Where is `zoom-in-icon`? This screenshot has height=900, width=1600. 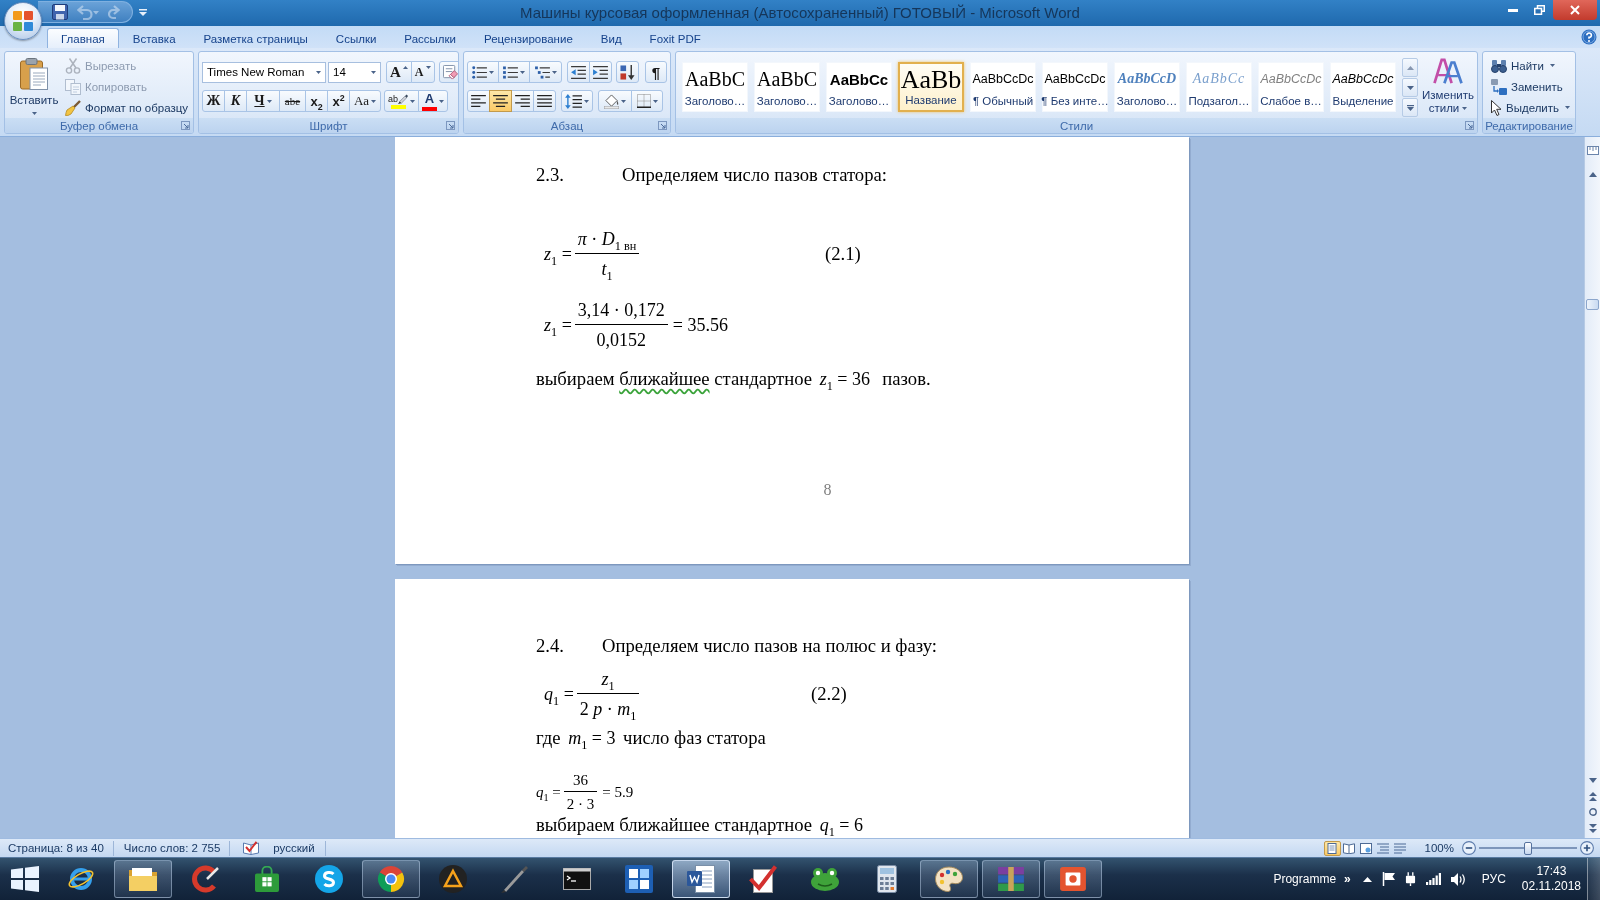
zoom-in-icon is located at coordinates (1587, 848).